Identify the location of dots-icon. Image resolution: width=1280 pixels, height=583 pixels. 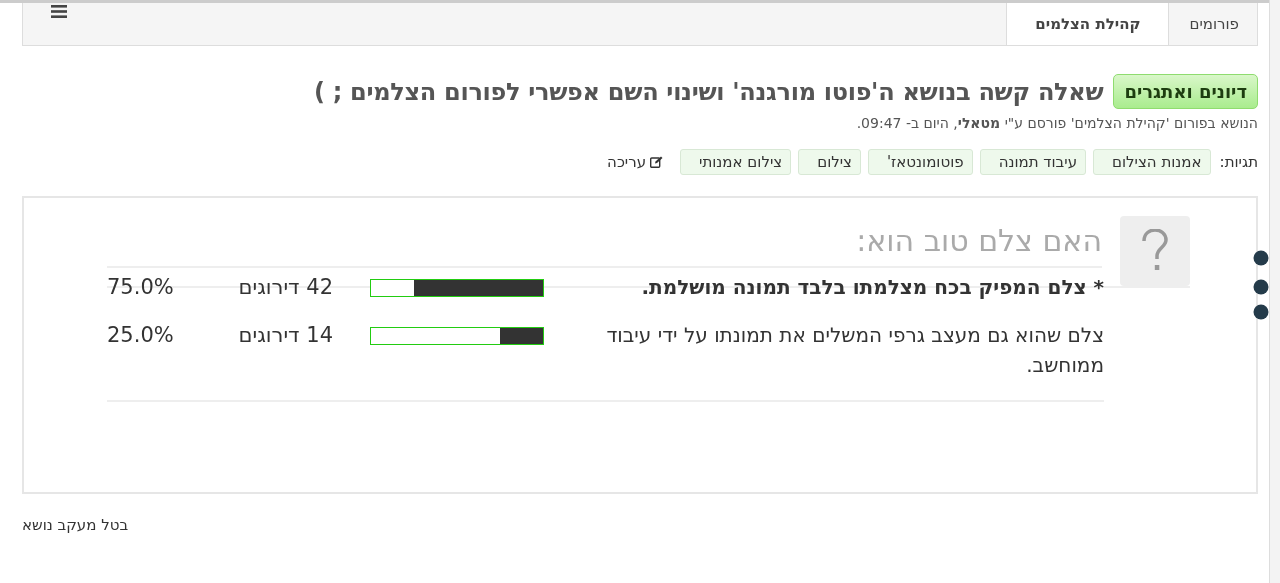
(1261, 285).